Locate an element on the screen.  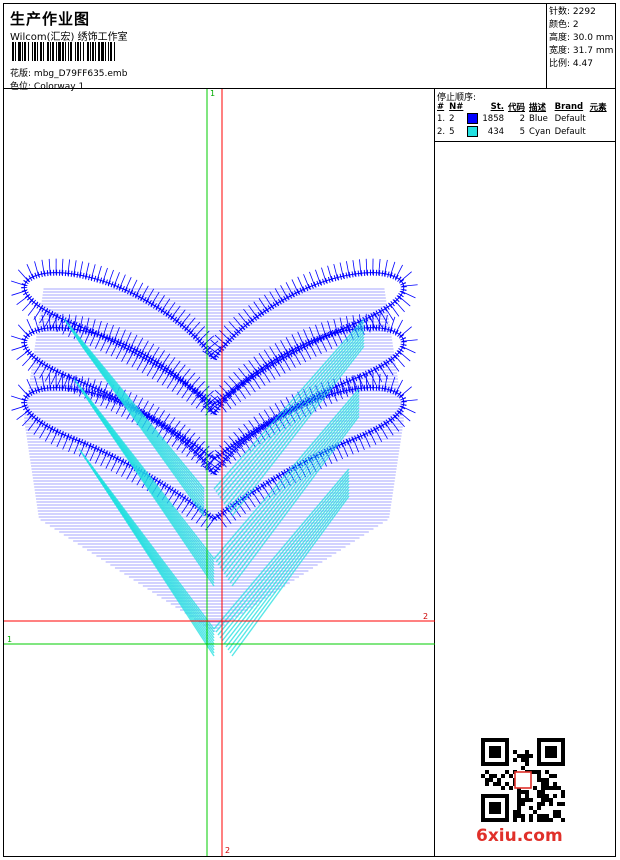
qr-code is located at coordinates (523, 780).